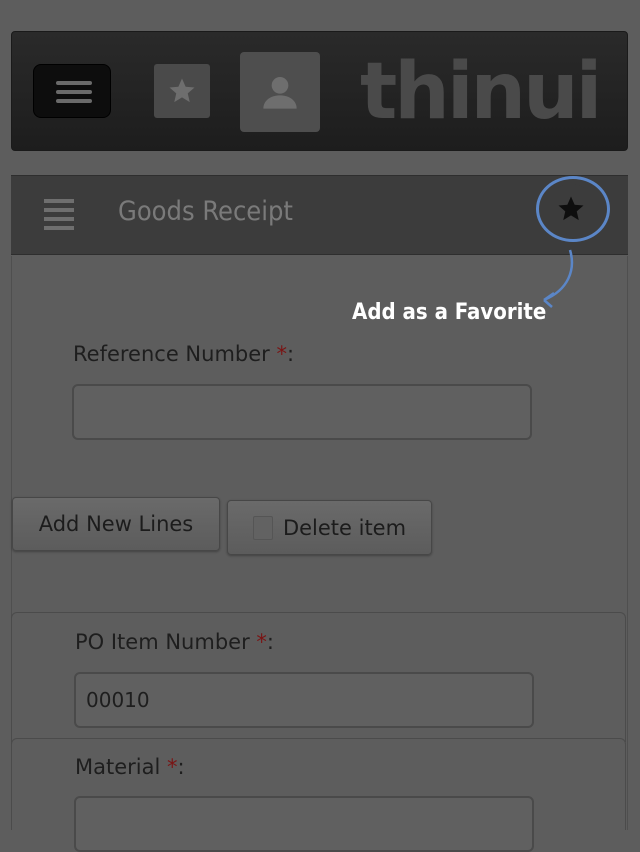  I want to click on user-icon, so click(280, 93).